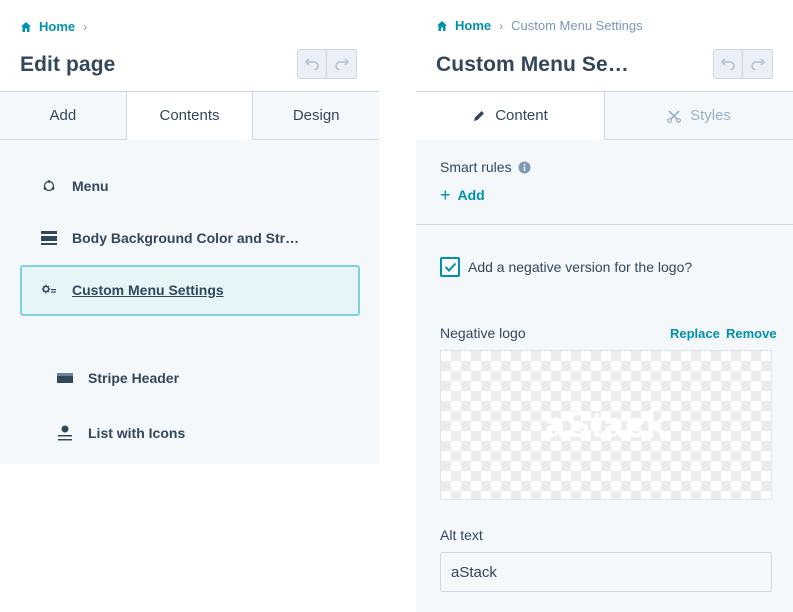  What do you see at coordinates (148, 290) in the screenshot?
I see `module-item-label: Custom Menu Settings` at bounding box center [148, 290].